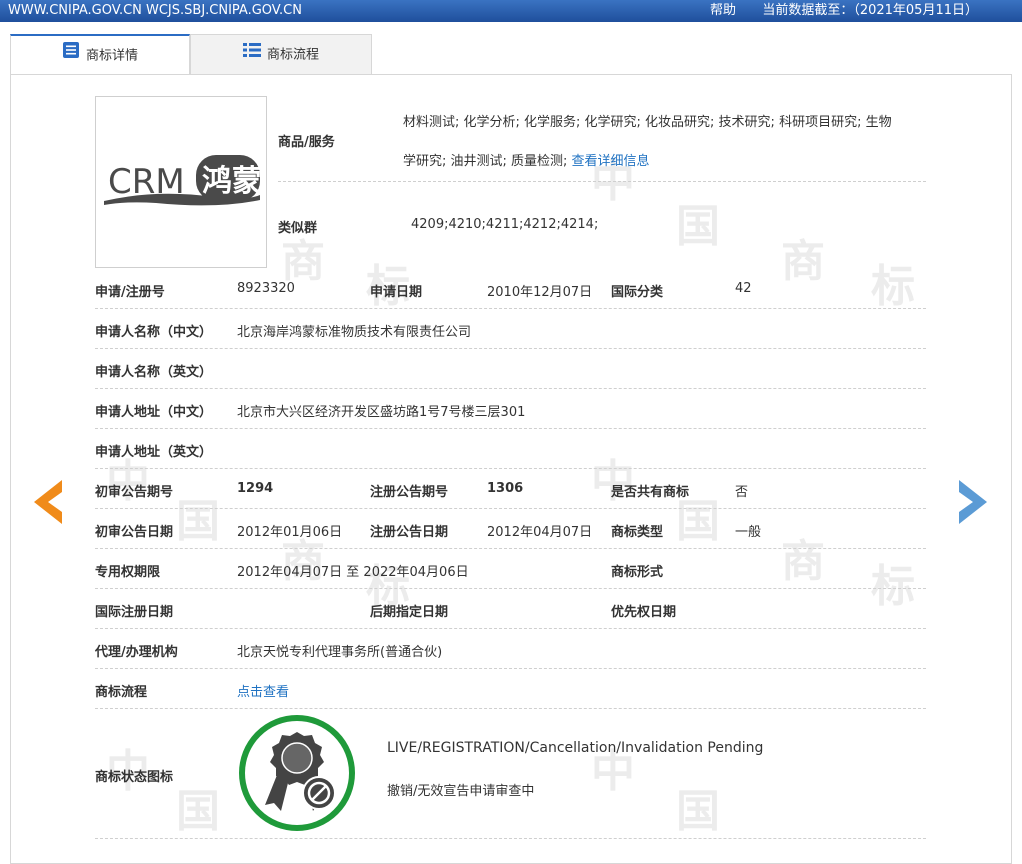  I want to click on help-link: 帮助, so click(723, 11).